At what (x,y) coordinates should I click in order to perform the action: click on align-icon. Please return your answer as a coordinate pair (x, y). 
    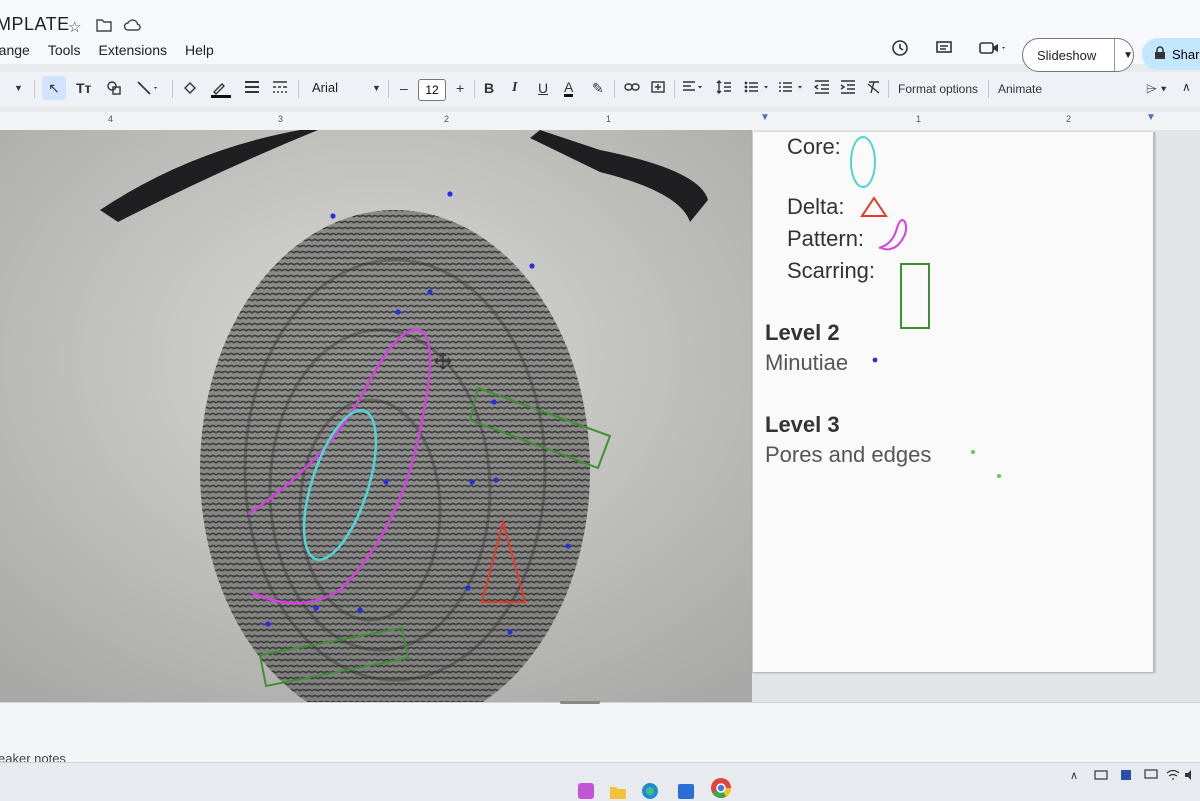
    Looking at the image, I should click on (693, 88).